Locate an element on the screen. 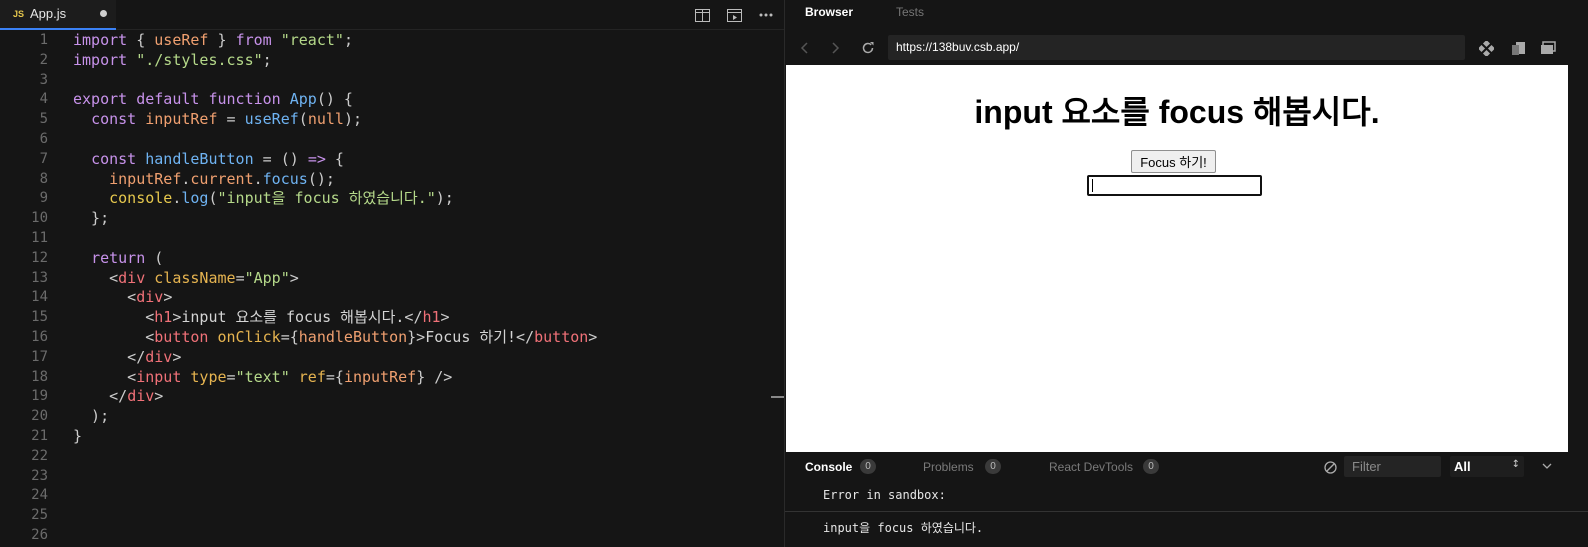  code-line: 1 import { useRef } from "react"; is located at coordinates (392, 40).